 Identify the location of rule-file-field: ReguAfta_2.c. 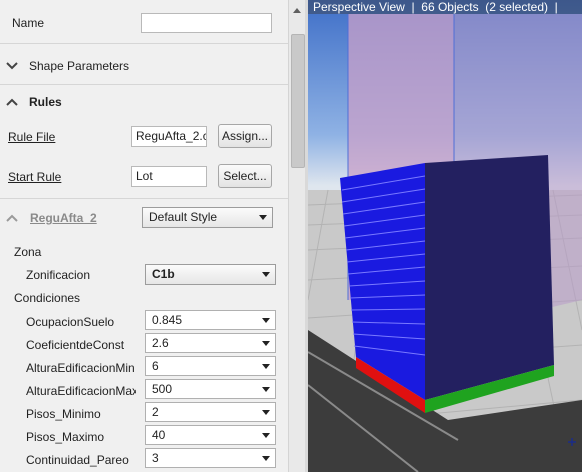
(169, 136).